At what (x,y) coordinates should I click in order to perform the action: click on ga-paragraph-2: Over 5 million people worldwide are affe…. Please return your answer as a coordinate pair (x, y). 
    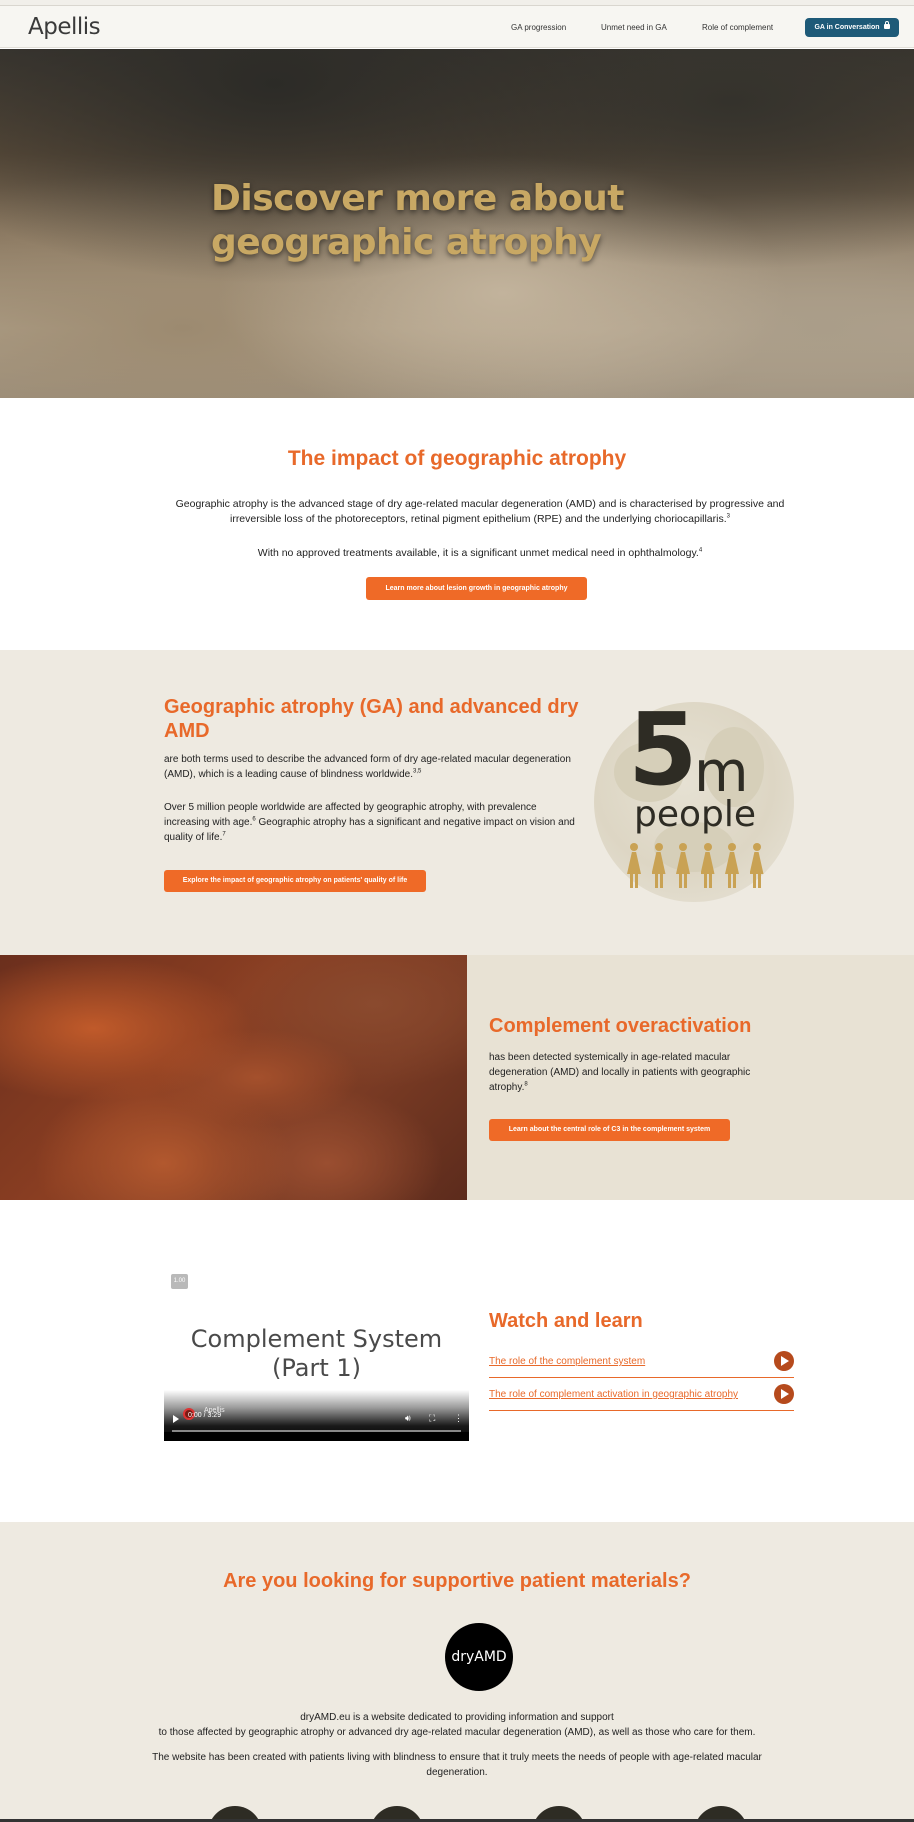
    Looking at the image, I should click on (369, 822).